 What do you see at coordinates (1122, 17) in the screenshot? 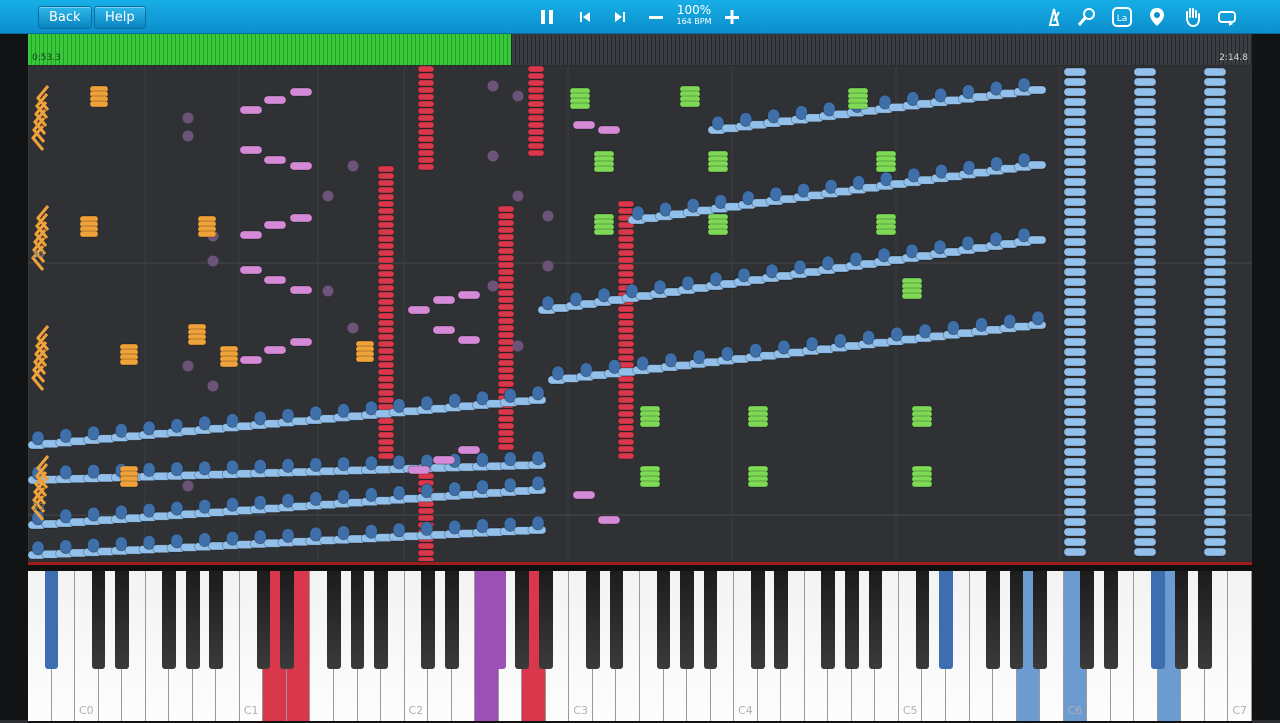
I see `note-labels-icon: La` at bounding box center [1122, 17].